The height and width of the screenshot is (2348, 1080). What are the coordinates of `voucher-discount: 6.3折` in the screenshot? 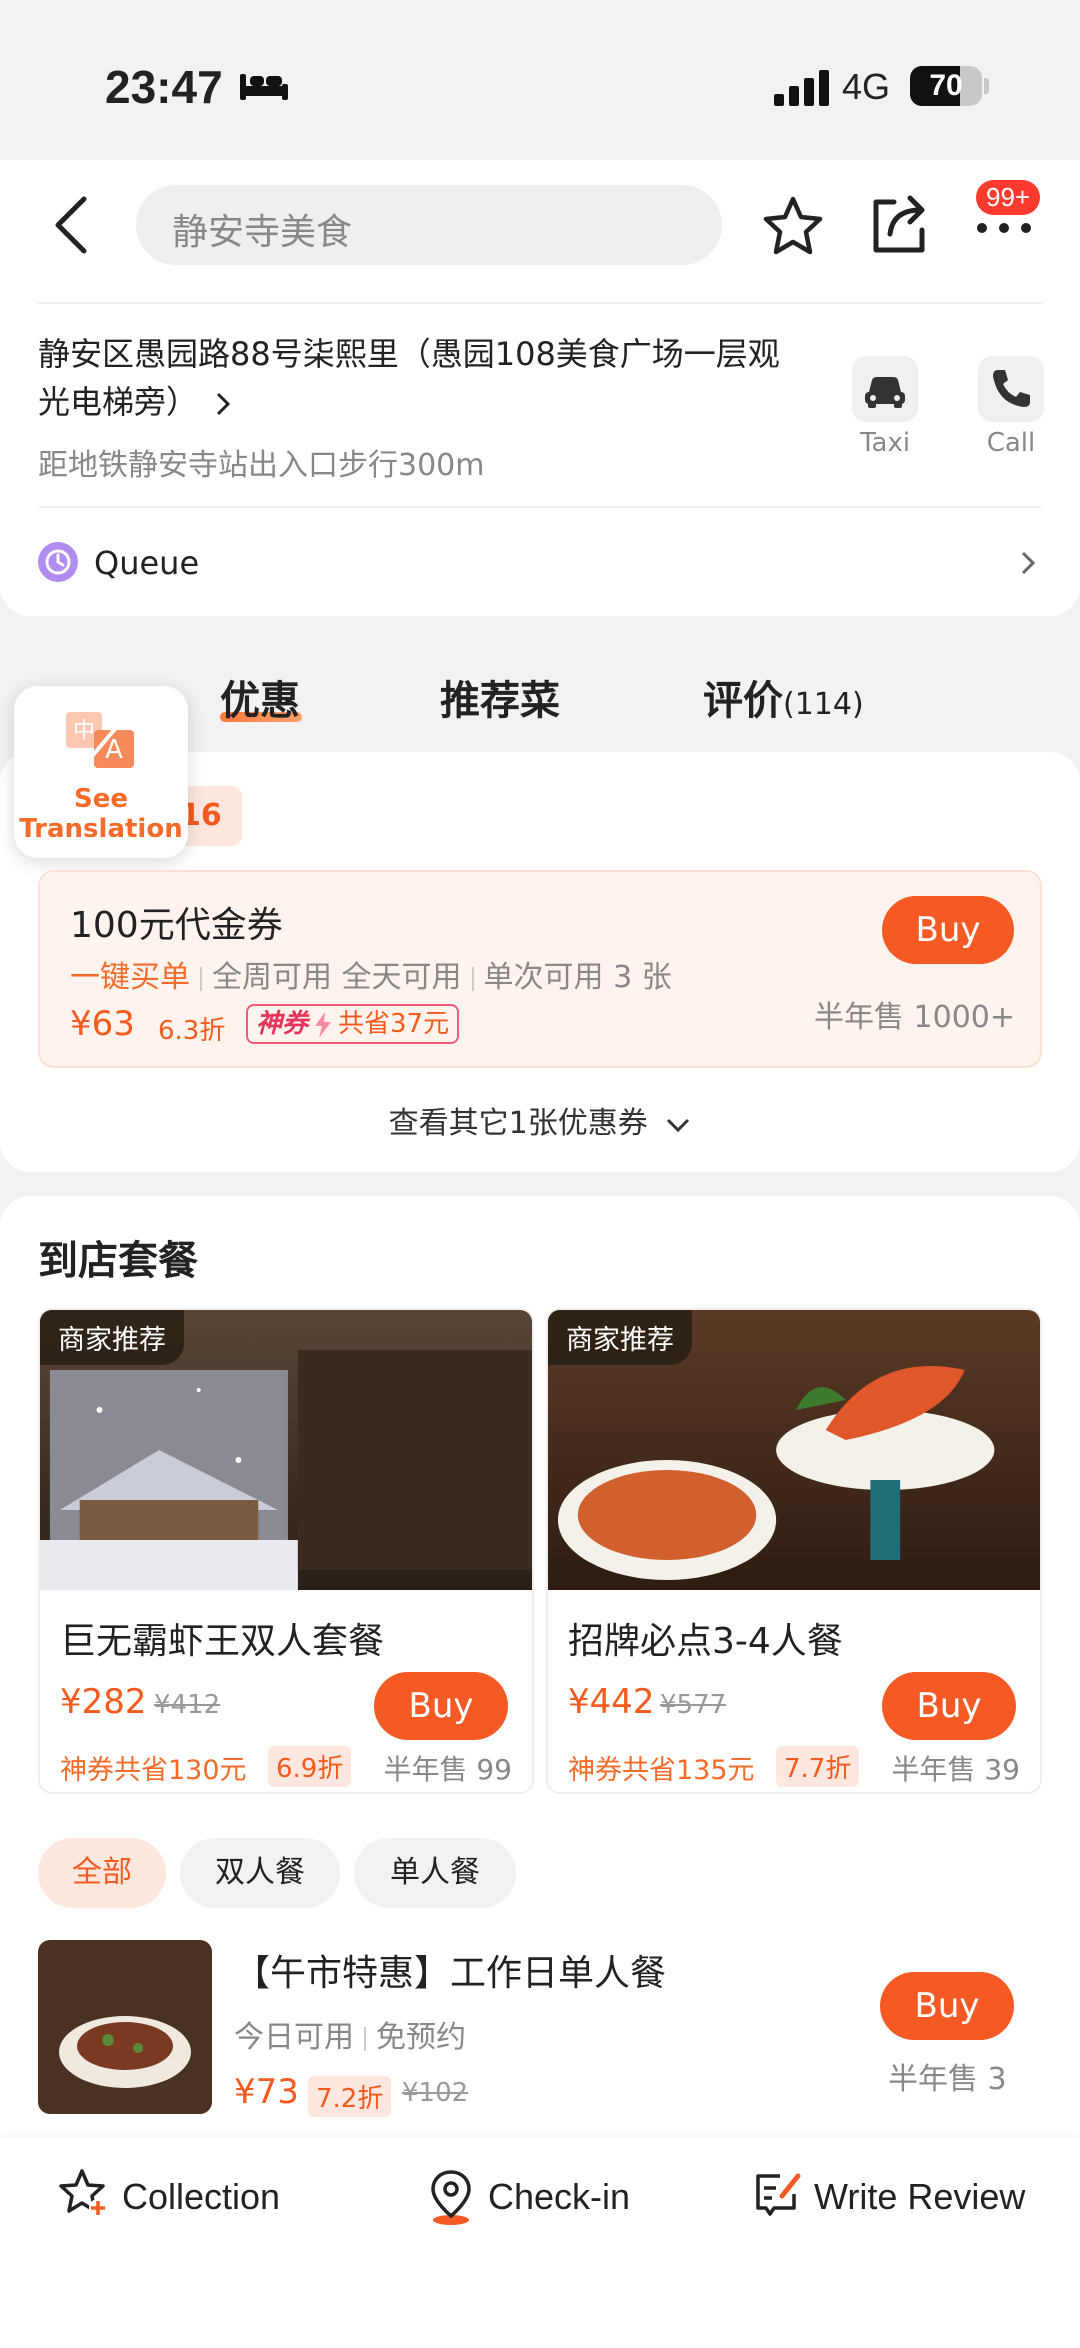 It's located at (192, 1031).